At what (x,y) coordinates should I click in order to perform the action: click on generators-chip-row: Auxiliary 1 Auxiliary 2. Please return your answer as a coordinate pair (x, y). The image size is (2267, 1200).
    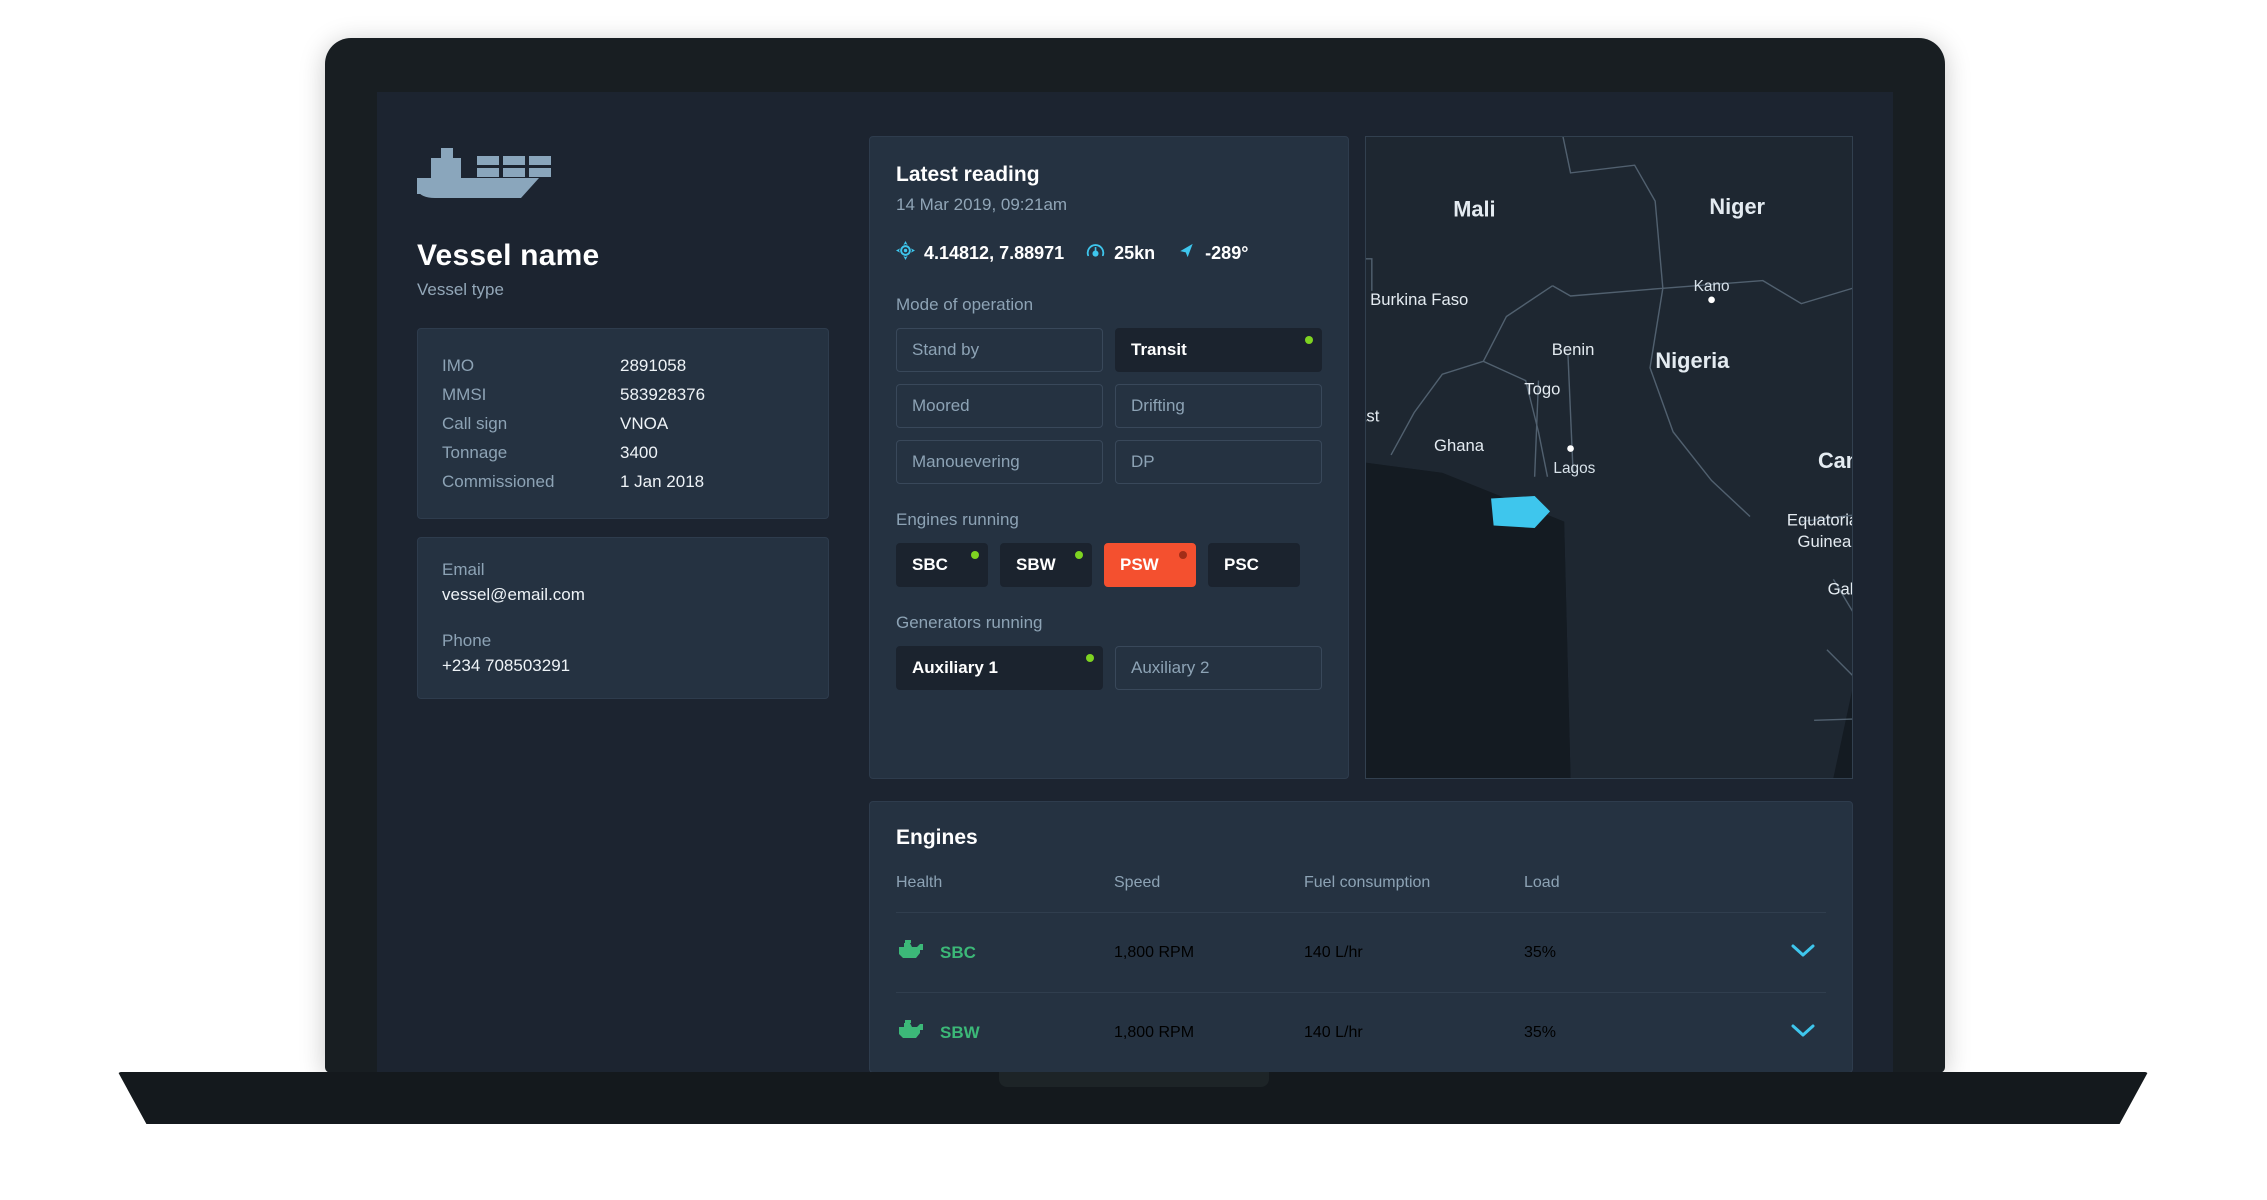
    Looking at the image, I should click on (1109, 668).